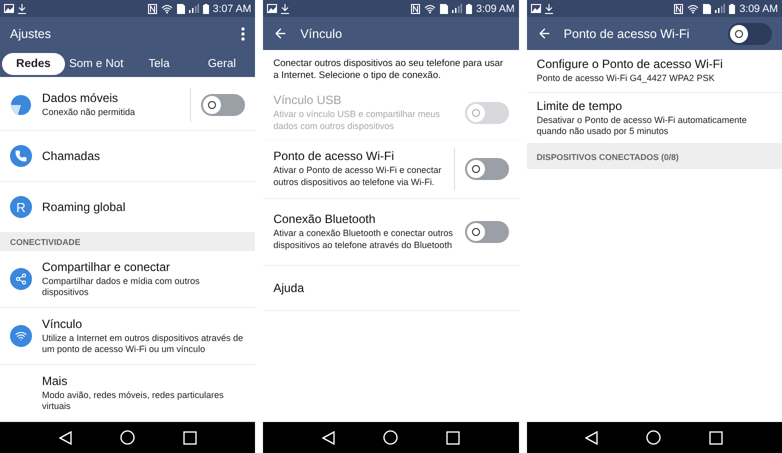  Describe the element at coordinates (121, 287) in the screenshot. I see `row-subtitle: Compartilhar dados e mídia com outros dispositivos` at that location.